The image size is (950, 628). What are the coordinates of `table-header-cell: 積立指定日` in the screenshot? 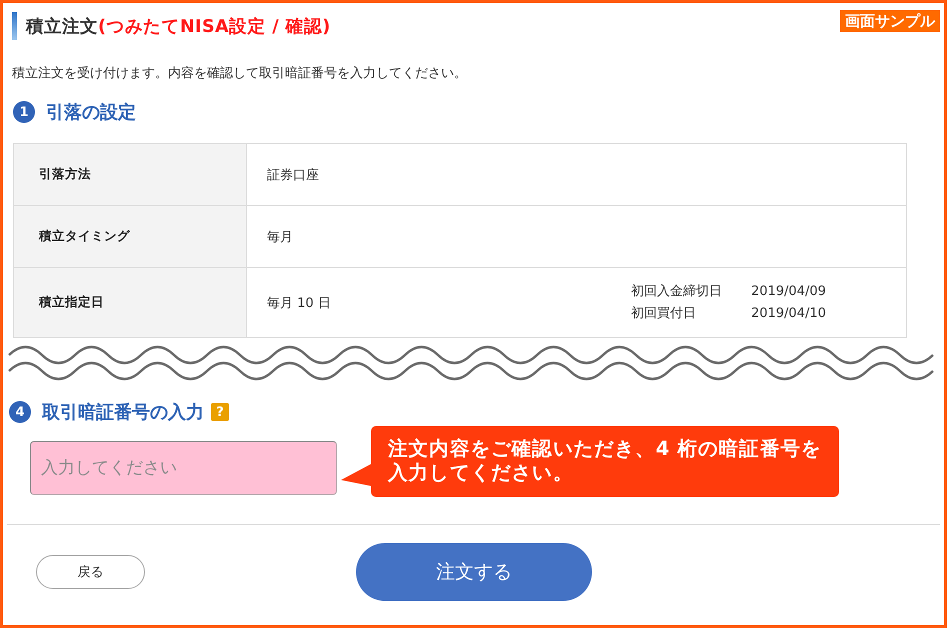 It's located at (130, 303).